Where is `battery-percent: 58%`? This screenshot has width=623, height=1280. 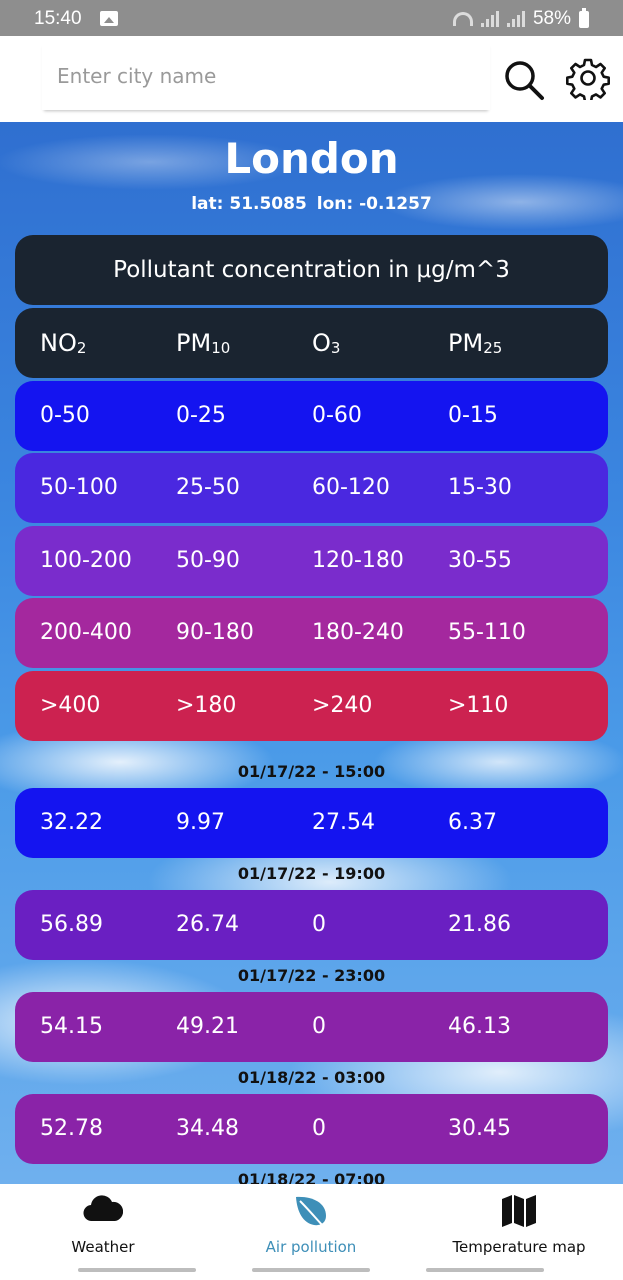
battery-percent: 58% is located at coordinates (551, 18).